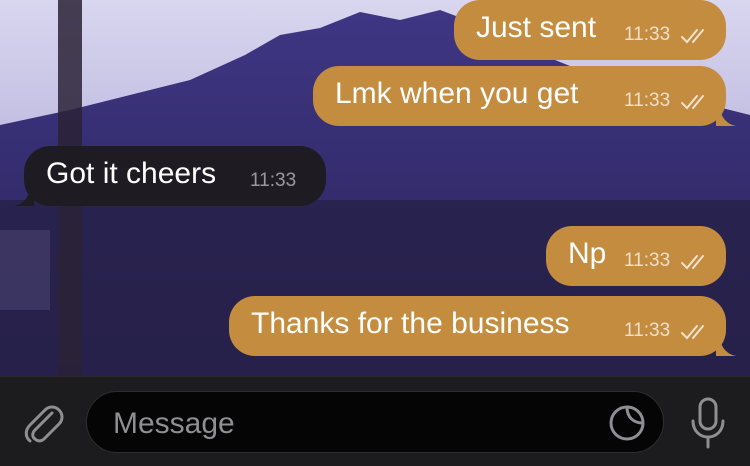 This screenshot has height=466, width=750. I want to click on message-bubble-outgoing: Lmk when you get 11:33, so click(524, 96).